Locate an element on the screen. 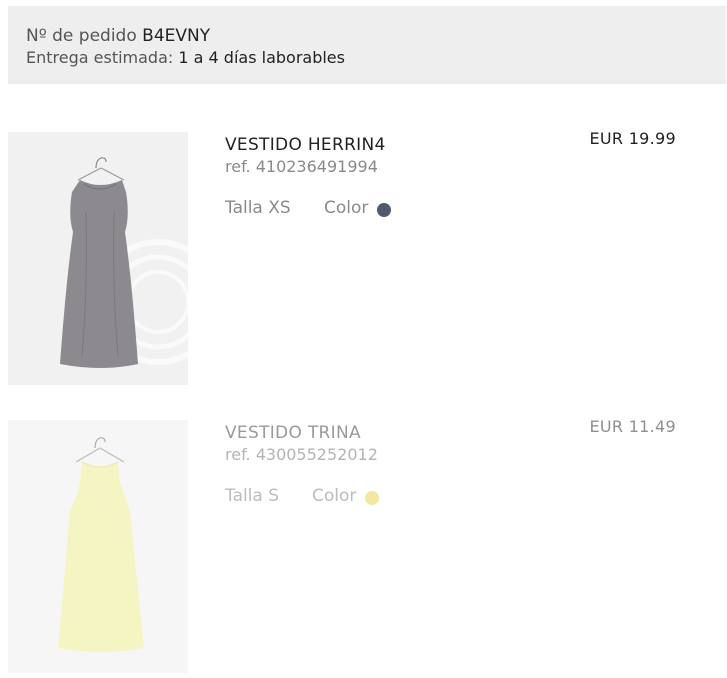  estimated-delivery: Entrega estimada: 1 a 4 días laborables is located at coordinates (185, 57).